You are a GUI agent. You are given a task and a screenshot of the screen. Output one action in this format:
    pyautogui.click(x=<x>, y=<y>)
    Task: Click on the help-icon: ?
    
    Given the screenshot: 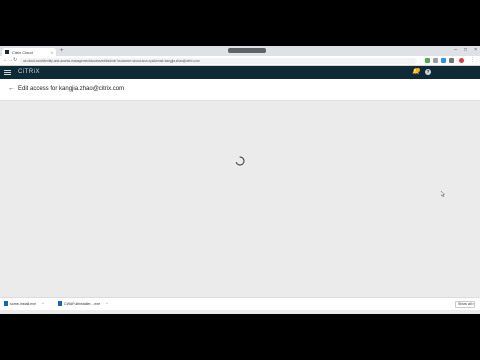 What is the action you would take?
    pyautogui.click(x=428, y=72)
    